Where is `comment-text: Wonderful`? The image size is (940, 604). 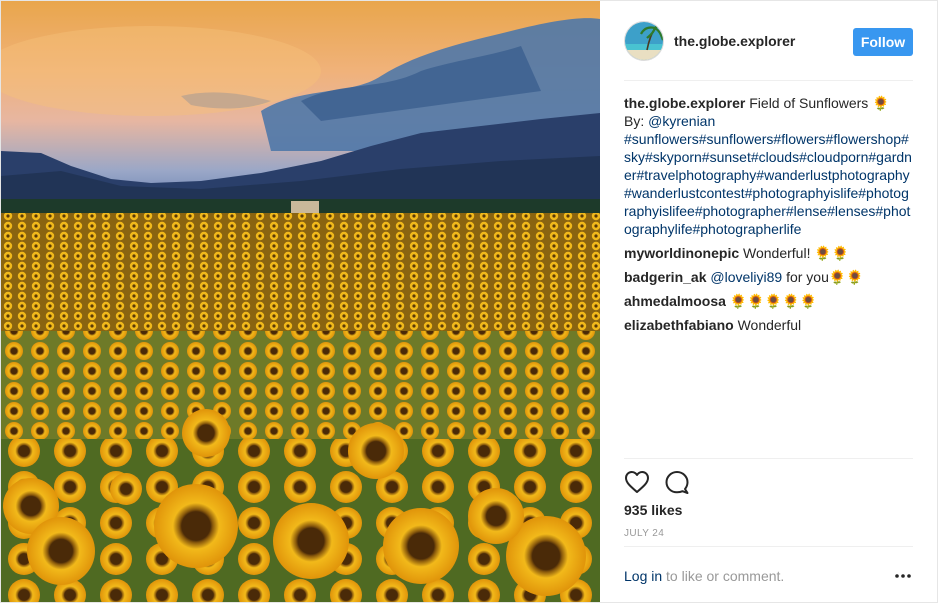 comment-text: Wonderful is located at coordinates (769, 325).